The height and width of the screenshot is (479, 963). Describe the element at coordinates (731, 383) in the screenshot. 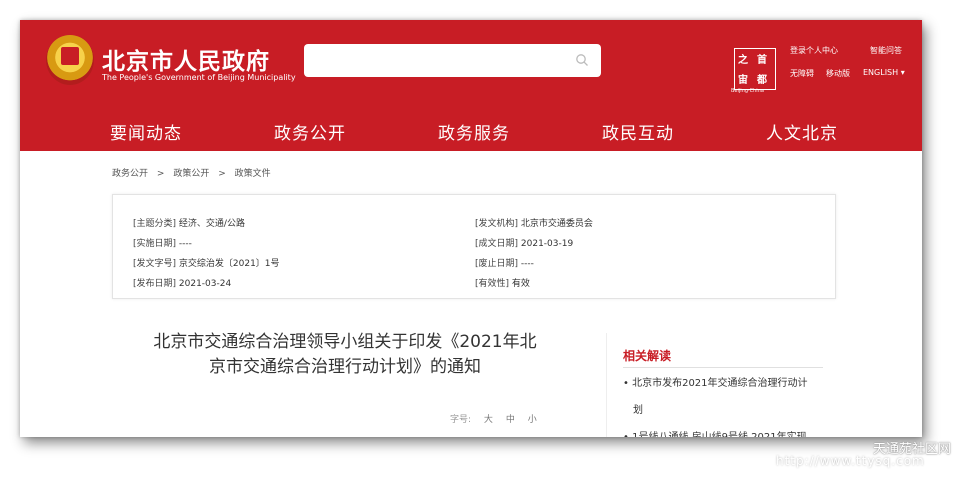

I see `related-link: • 北京市发布2021年交通综合治理行动计` at that location.